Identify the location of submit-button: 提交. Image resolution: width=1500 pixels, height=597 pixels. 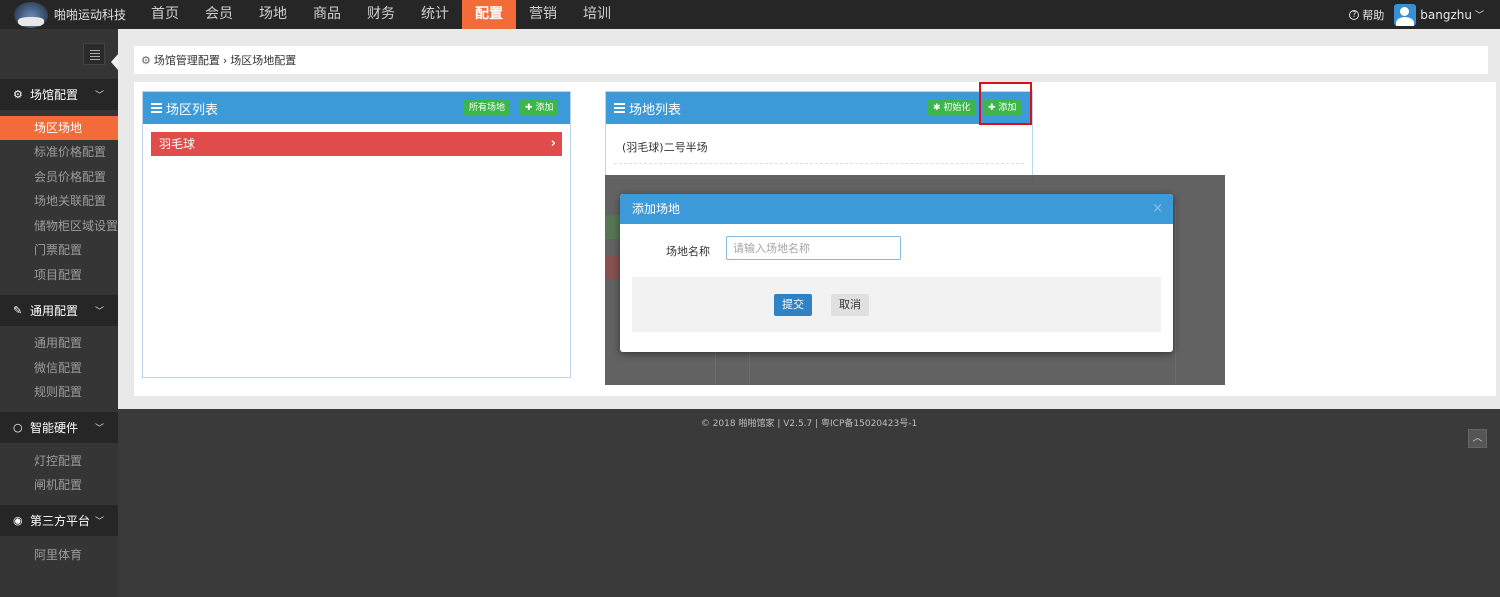
(793, 305).